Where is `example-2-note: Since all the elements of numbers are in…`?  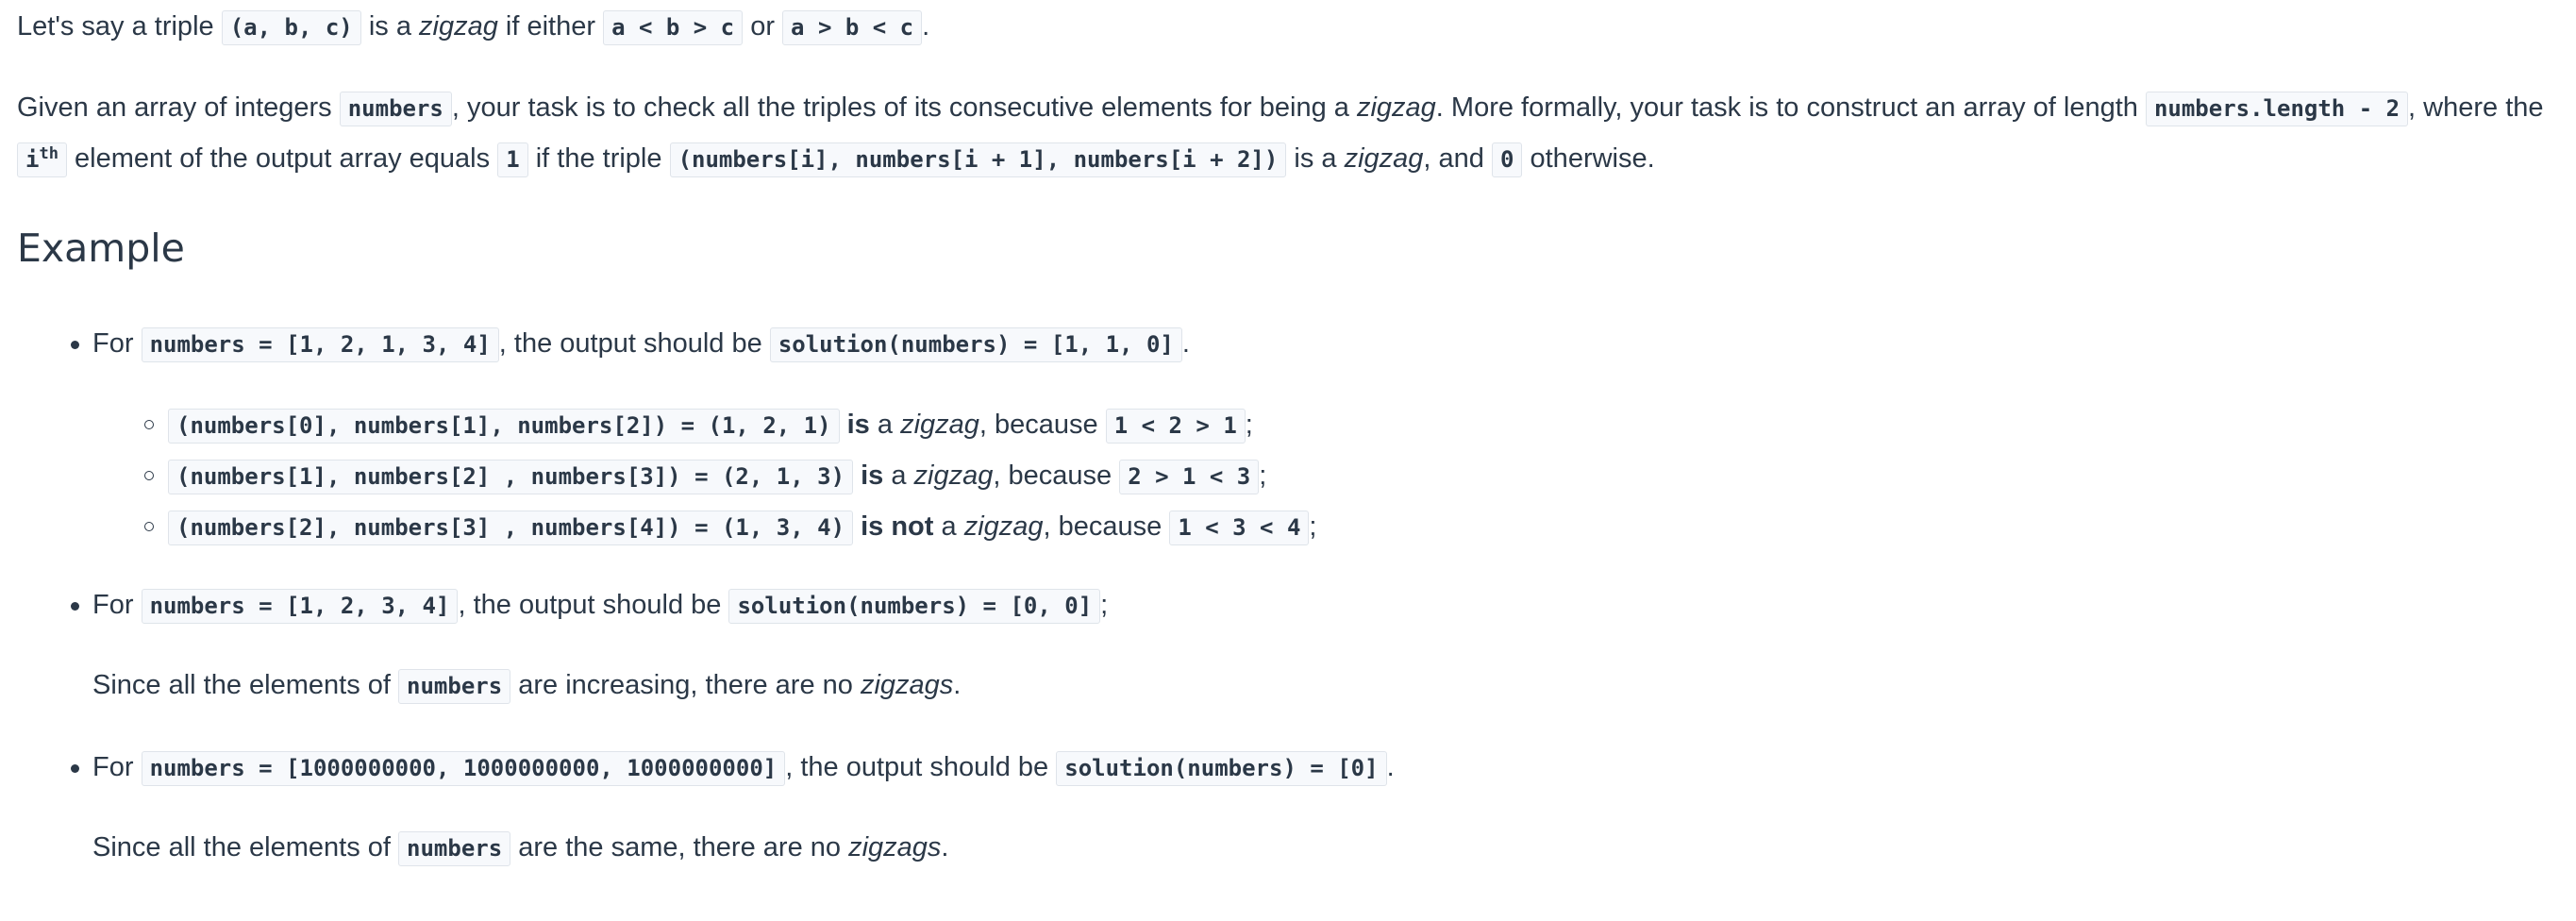
example-2-note: Since all the elements of numbers are in… is located at coordinates (526, 686).